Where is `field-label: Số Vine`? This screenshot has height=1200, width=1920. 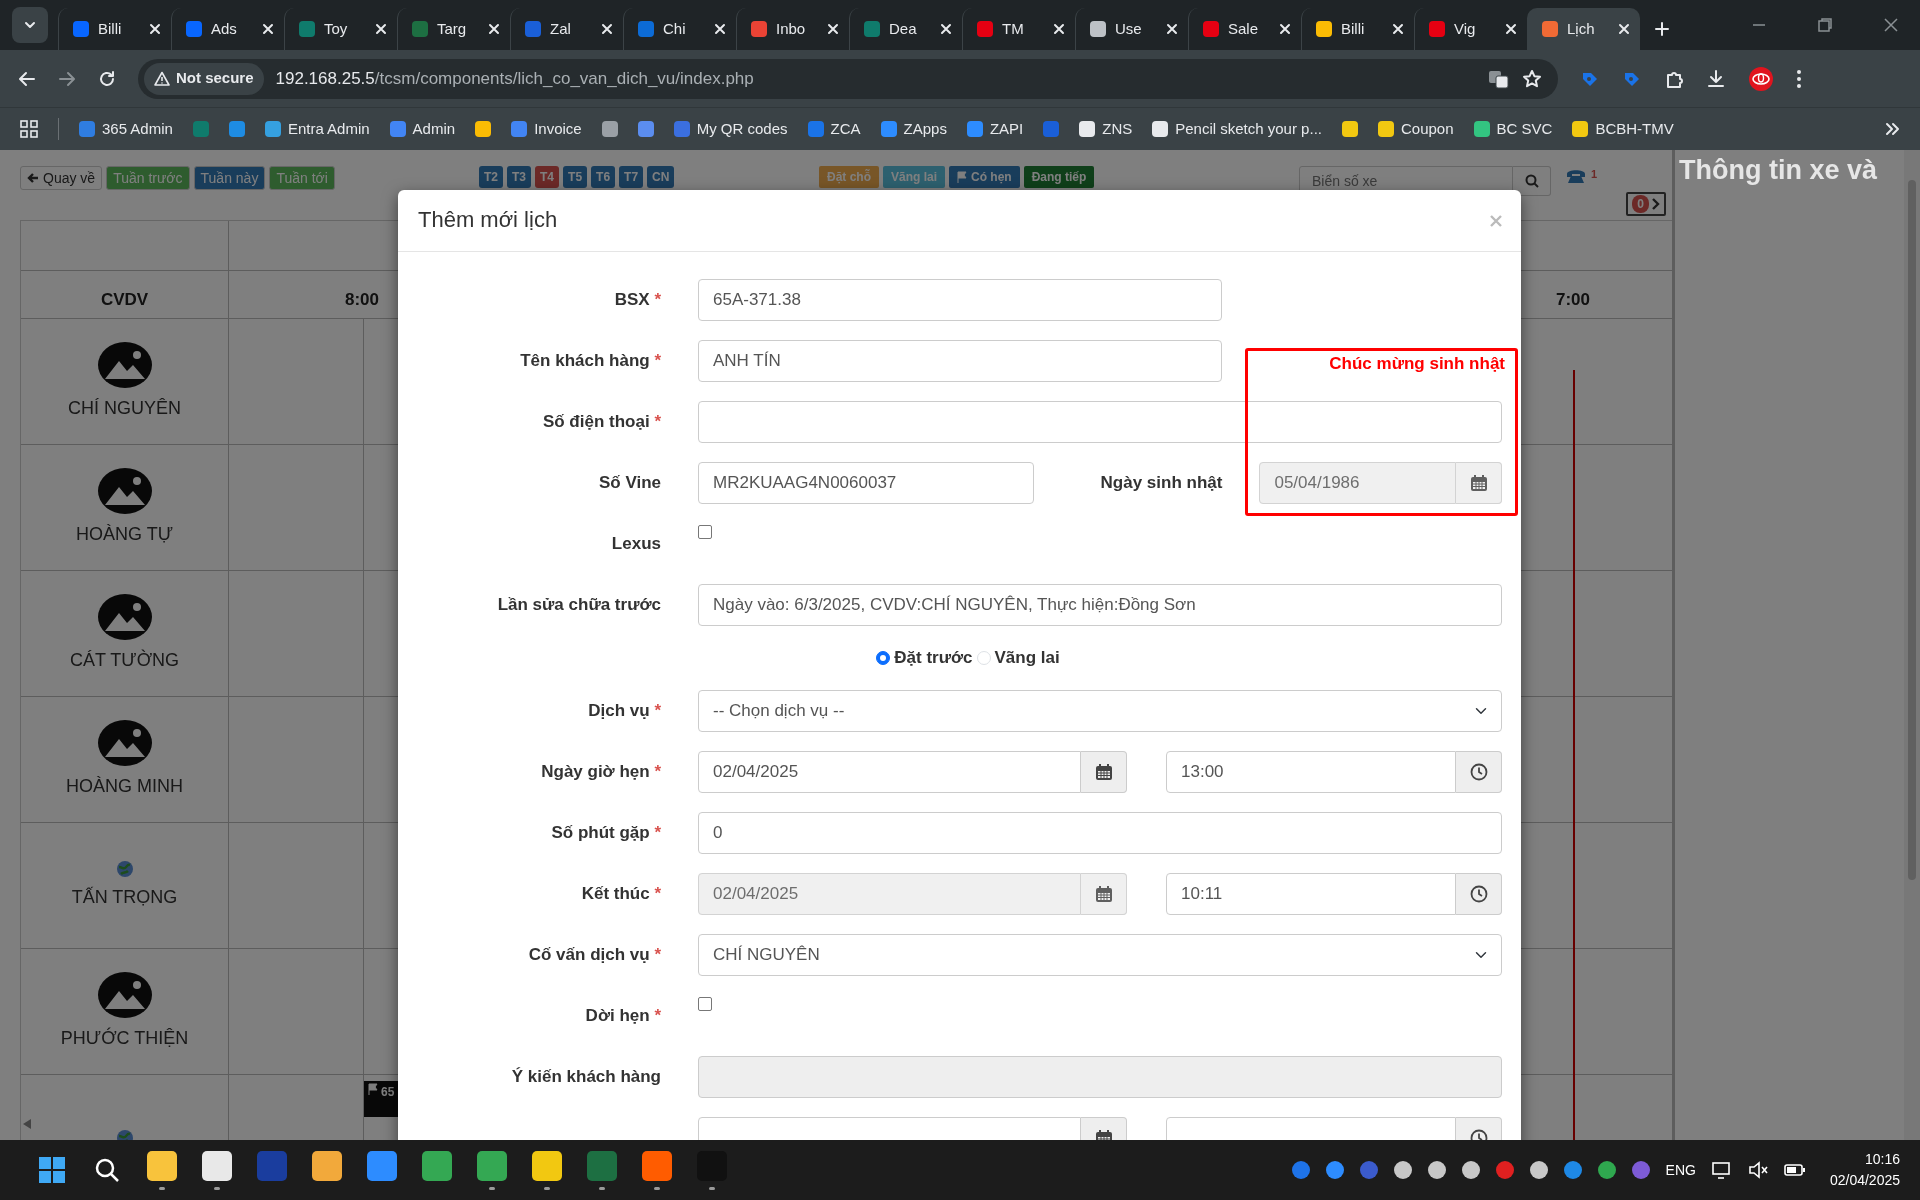 field-label: Số Vine is located at coordinates (629, 483).